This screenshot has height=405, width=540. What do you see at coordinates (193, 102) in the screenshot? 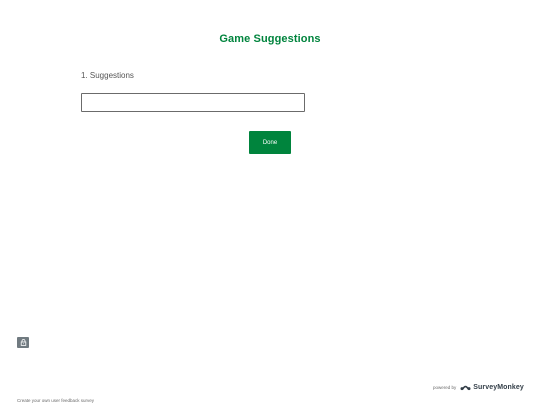
I see `suggestions-input` at bounding box center [193, 102].